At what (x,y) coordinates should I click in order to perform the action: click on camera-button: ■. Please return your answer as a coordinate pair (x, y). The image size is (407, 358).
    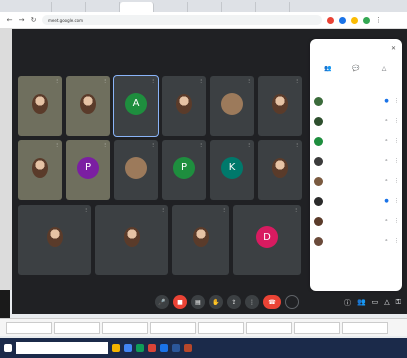
    Looking at the image, I should click on (180, 302).